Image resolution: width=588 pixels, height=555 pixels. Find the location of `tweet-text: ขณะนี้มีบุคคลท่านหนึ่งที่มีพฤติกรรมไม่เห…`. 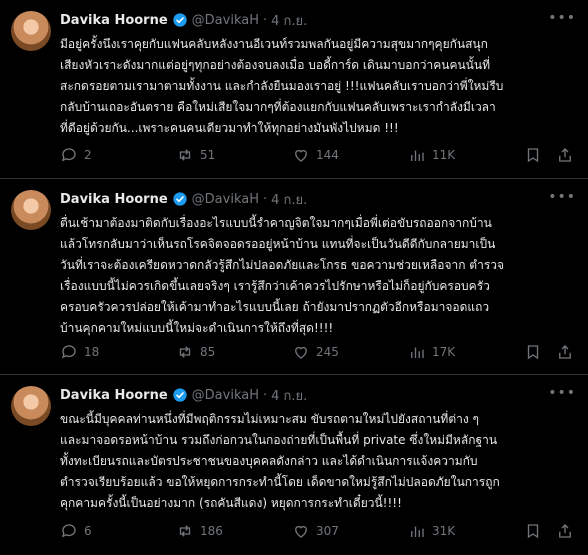

tweet-text: ขณะนี้มีบุคคลท่านหนึ่งที่มีพฤติกรรมไม่เห… is located at coordinates (280, 461).